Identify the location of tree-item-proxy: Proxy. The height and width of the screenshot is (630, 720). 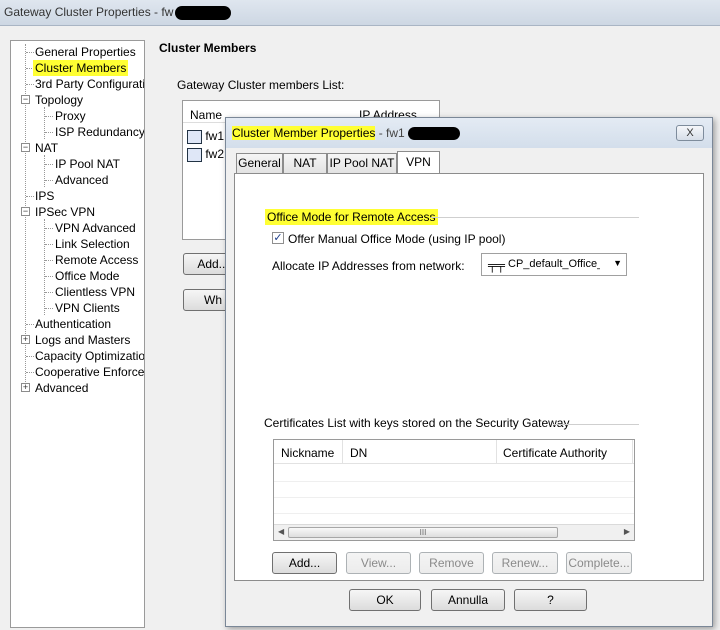
(70, 116).